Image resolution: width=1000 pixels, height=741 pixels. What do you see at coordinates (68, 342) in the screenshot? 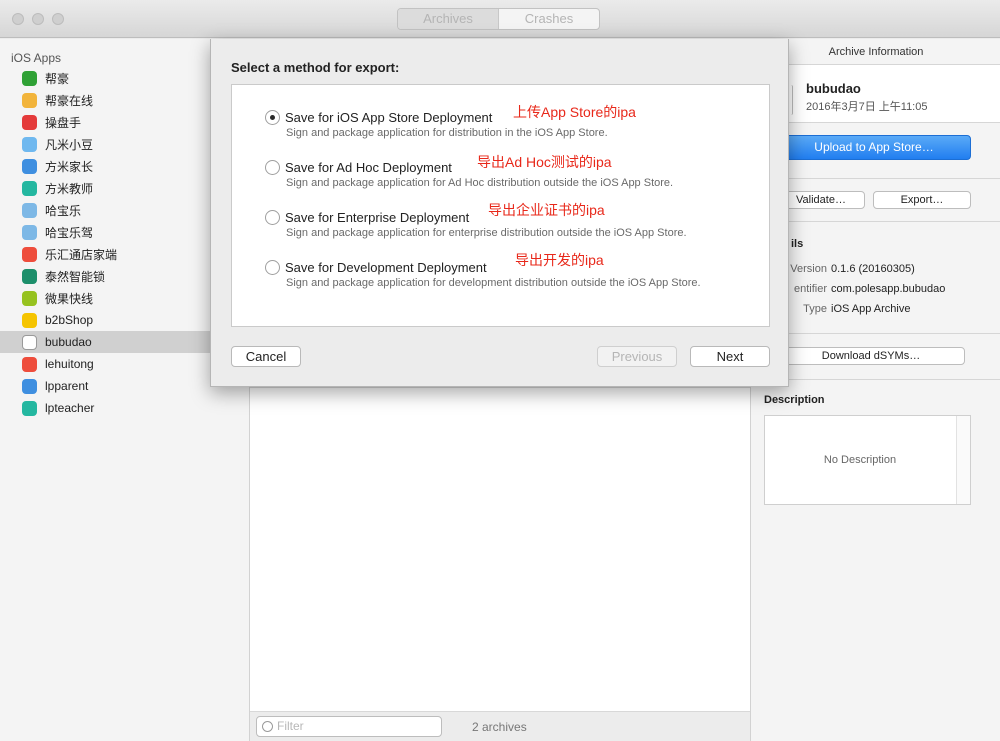
I see `sidebar-item-label: bubudao` at bounding box center [68, 342].